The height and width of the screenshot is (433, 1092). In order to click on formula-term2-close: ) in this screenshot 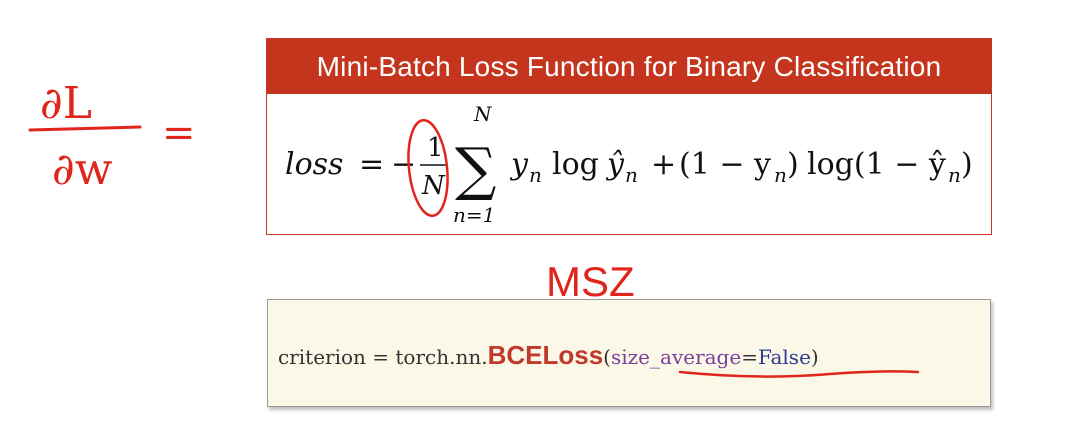, I will do `click(793, 164)`.